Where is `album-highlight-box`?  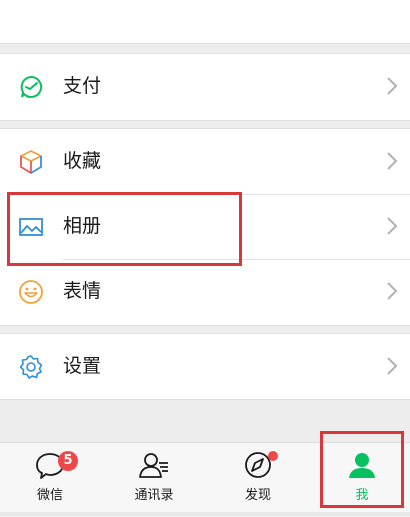 album-highlight-box is located at coordinates (124, 229).